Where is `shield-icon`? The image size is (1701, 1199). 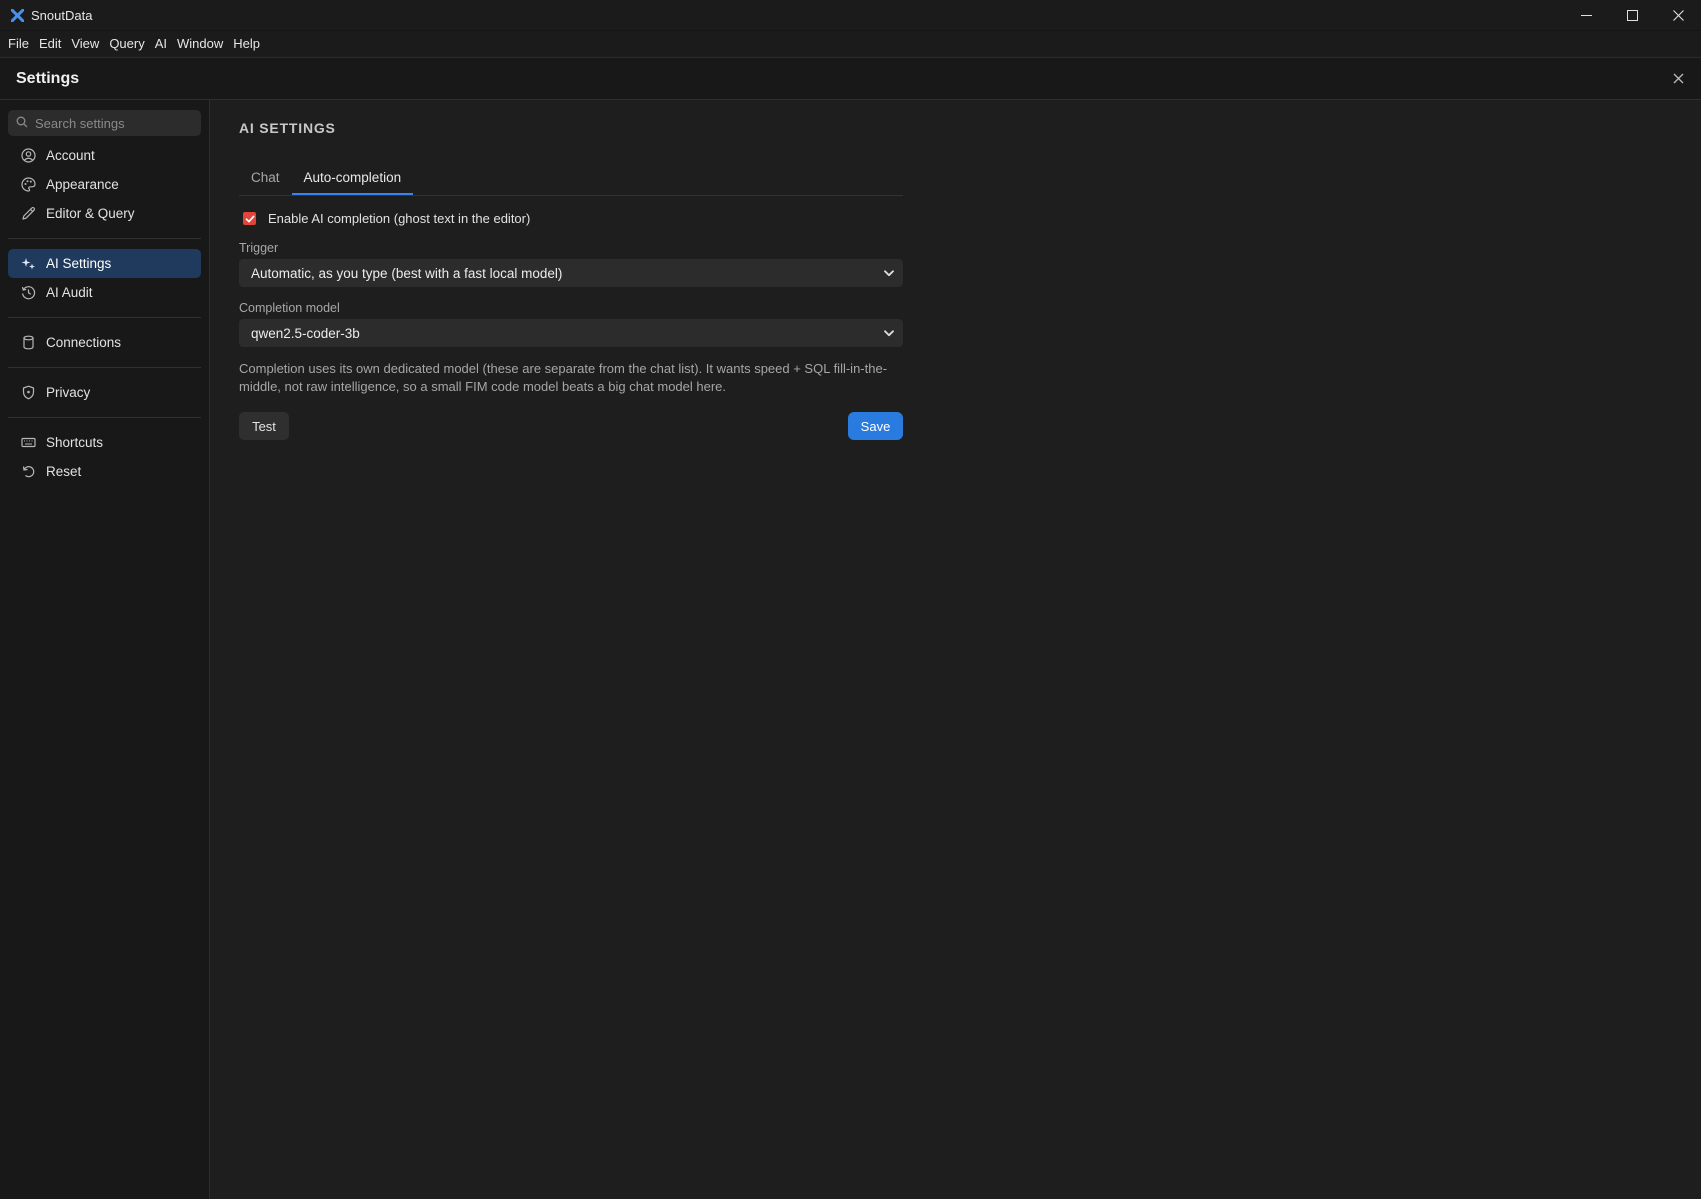 shield-icon is located at coordinates (28, 393).